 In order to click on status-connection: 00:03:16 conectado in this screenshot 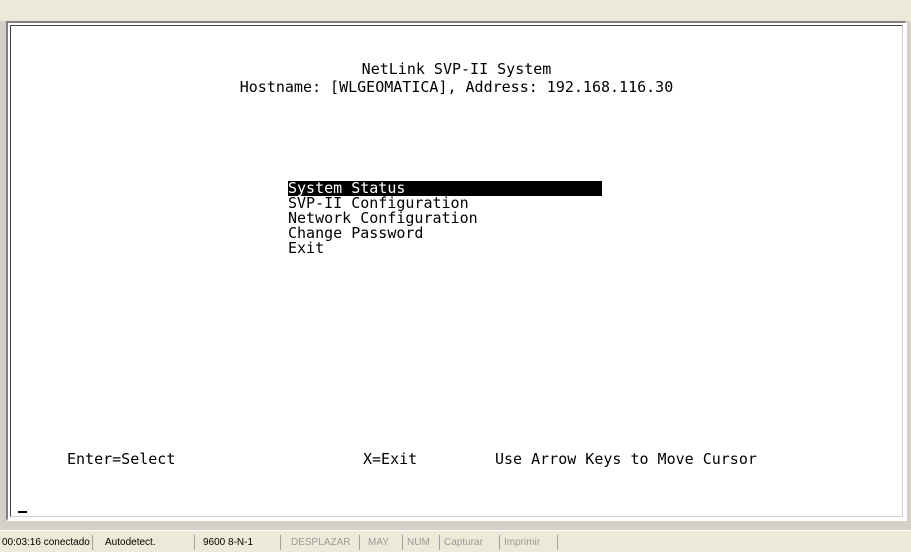, I will do `click(46, 542)`.